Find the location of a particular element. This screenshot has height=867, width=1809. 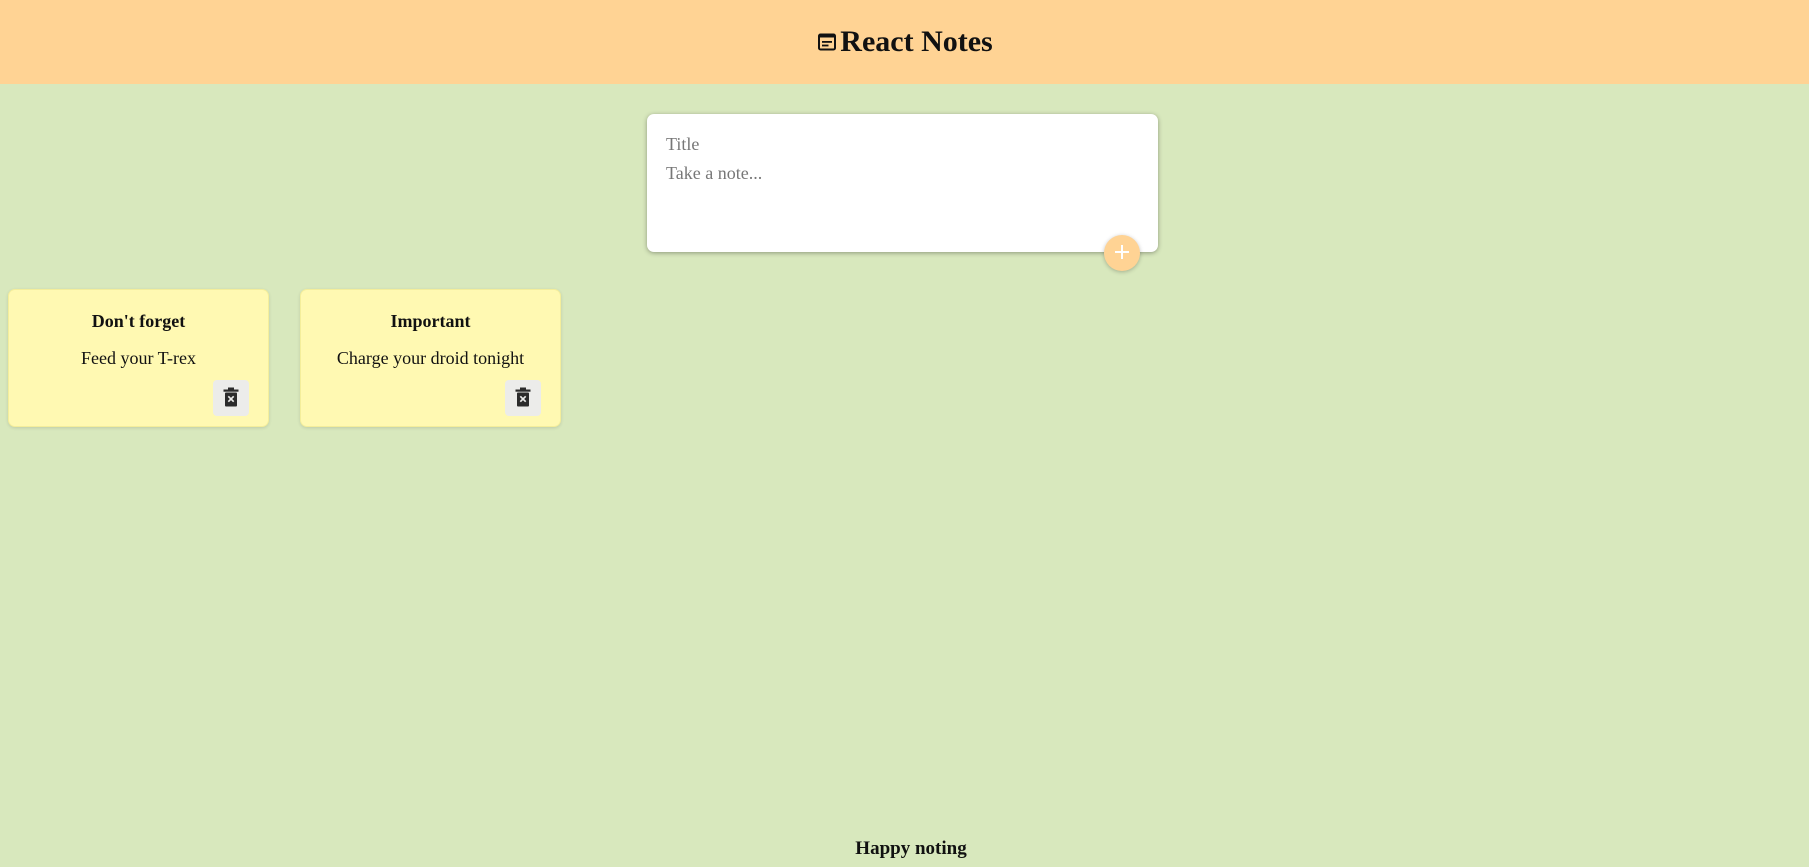

add-note-button is located at coordinates (1122, 253).